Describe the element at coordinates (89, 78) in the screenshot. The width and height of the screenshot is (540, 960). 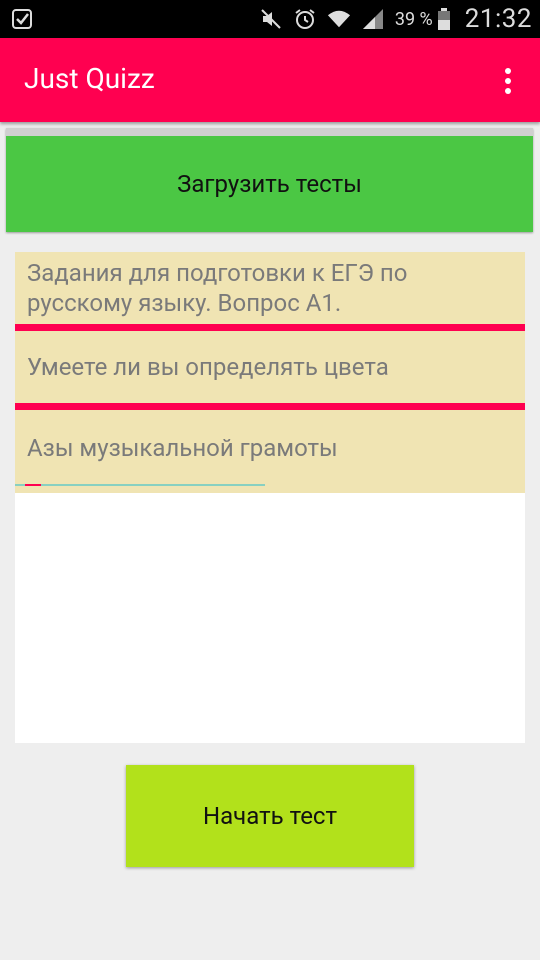
I see `app-title: Just Quizz` at that location.